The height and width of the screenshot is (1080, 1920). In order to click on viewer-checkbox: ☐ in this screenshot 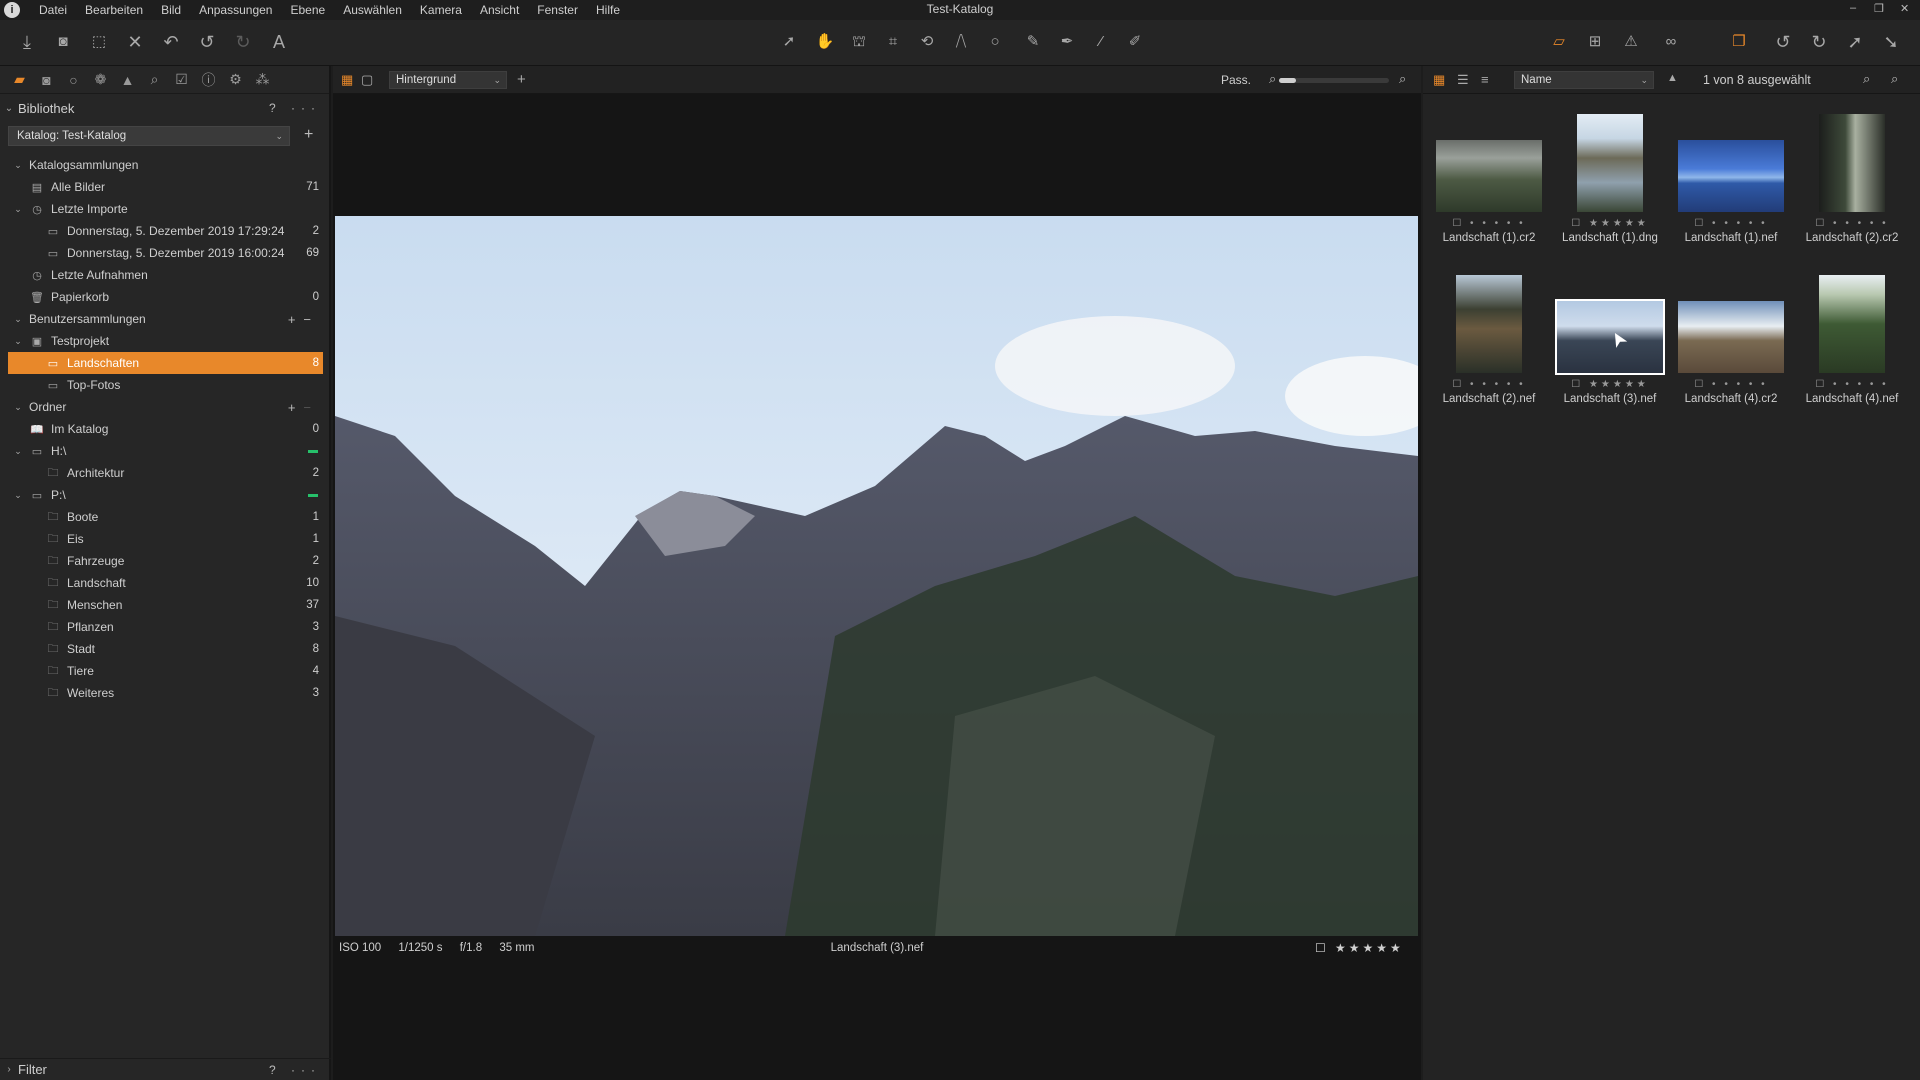, I will do `click(1320, 948)`.